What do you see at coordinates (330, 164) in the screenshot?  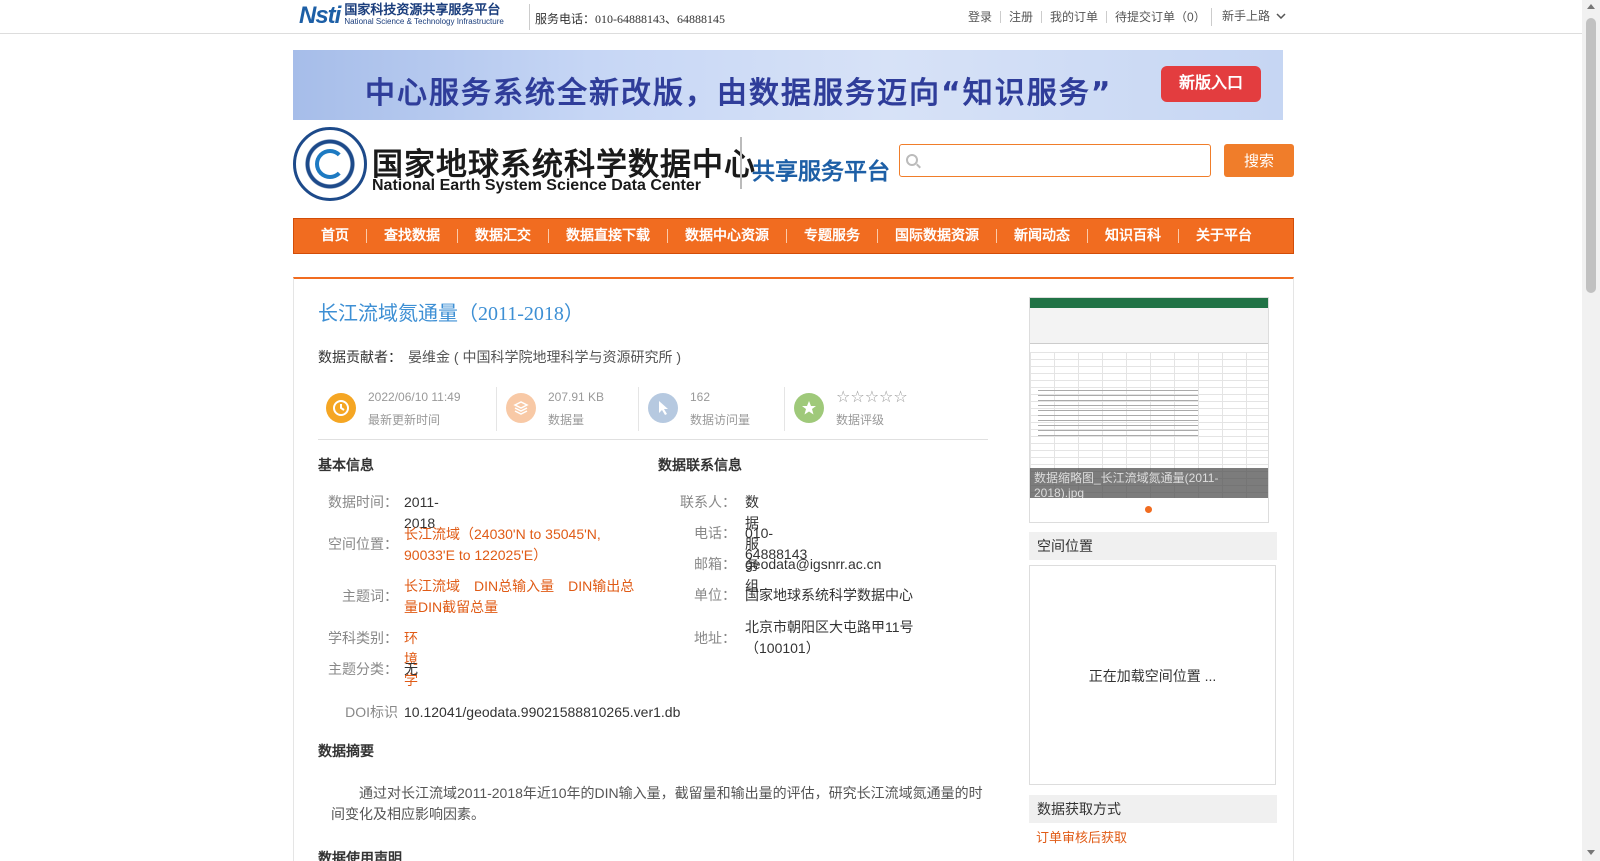 I see `data-center-emblem` at bounding box center [330, 164].